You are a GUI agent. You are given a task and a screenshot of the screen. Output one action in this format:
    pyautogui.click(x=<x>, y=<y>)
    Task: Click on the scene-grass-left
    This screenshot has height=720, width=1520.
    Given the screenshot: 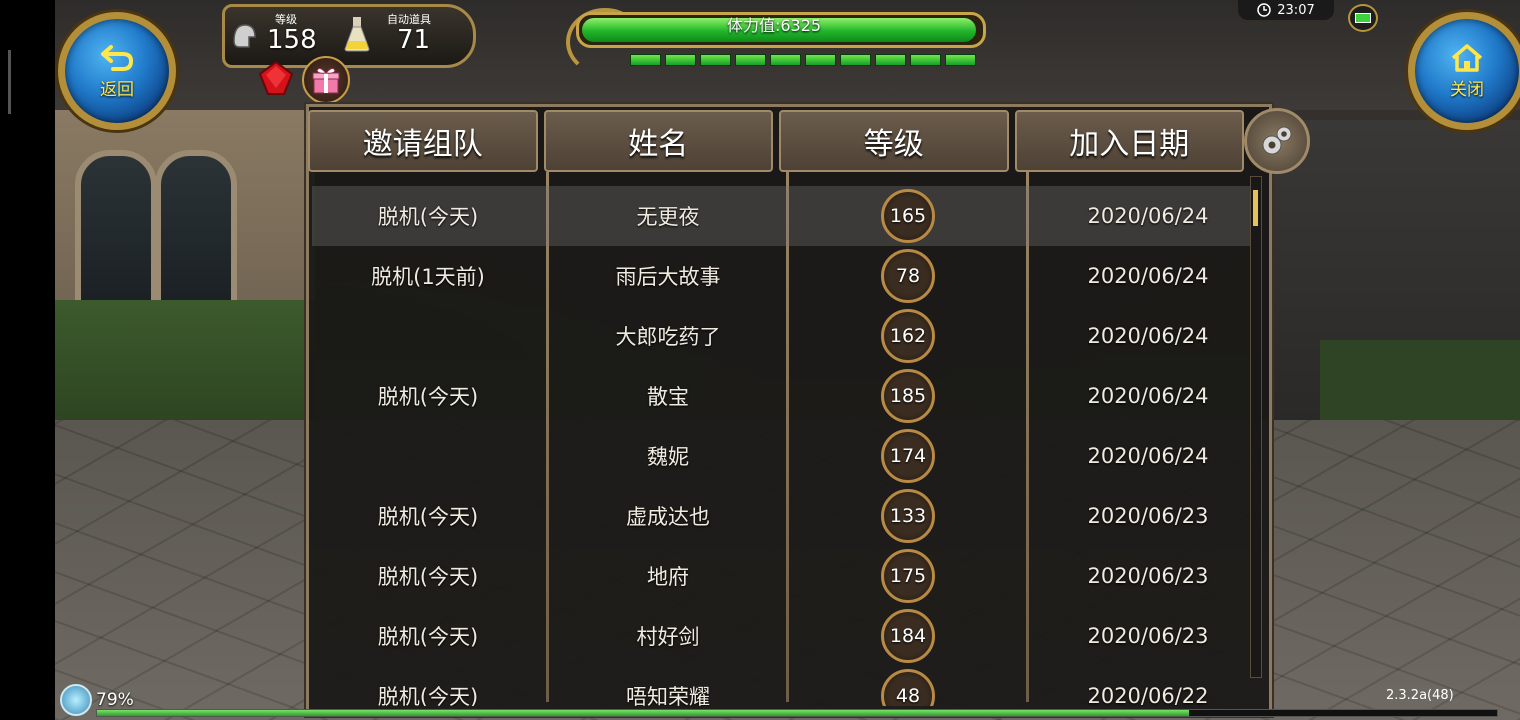 What is the action you would take?
    pyautogui.click(x=185, y=360)
    